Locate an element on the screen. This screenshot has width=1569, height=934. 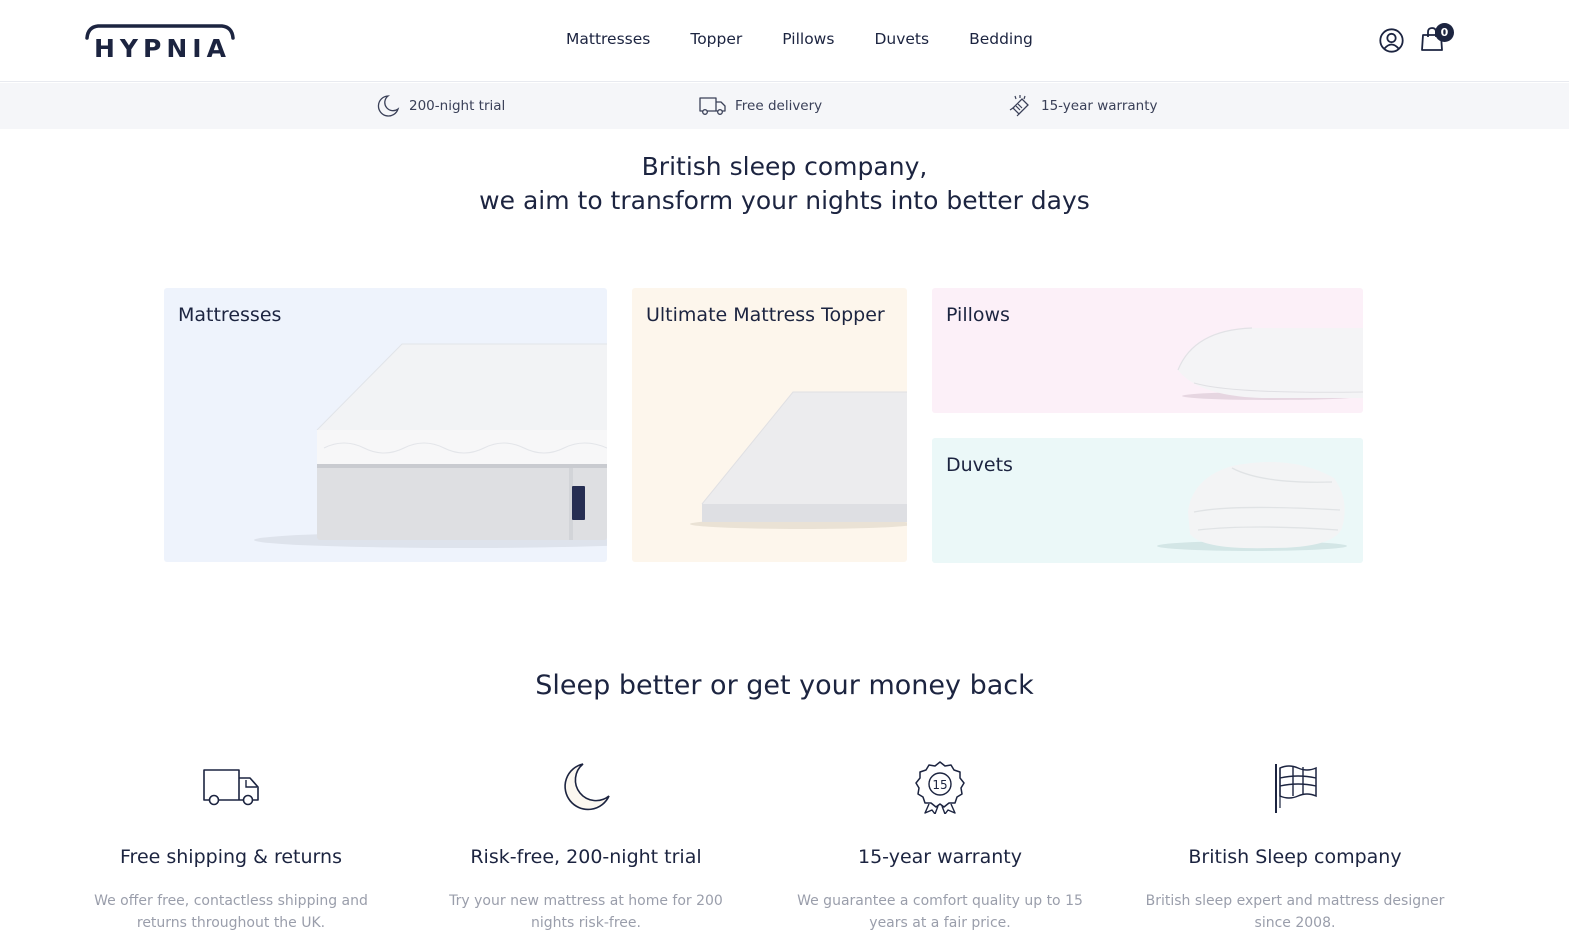
main-nav: Mattresses Topper Pillows Duvets Bedding is located at coordinates (799, 39).